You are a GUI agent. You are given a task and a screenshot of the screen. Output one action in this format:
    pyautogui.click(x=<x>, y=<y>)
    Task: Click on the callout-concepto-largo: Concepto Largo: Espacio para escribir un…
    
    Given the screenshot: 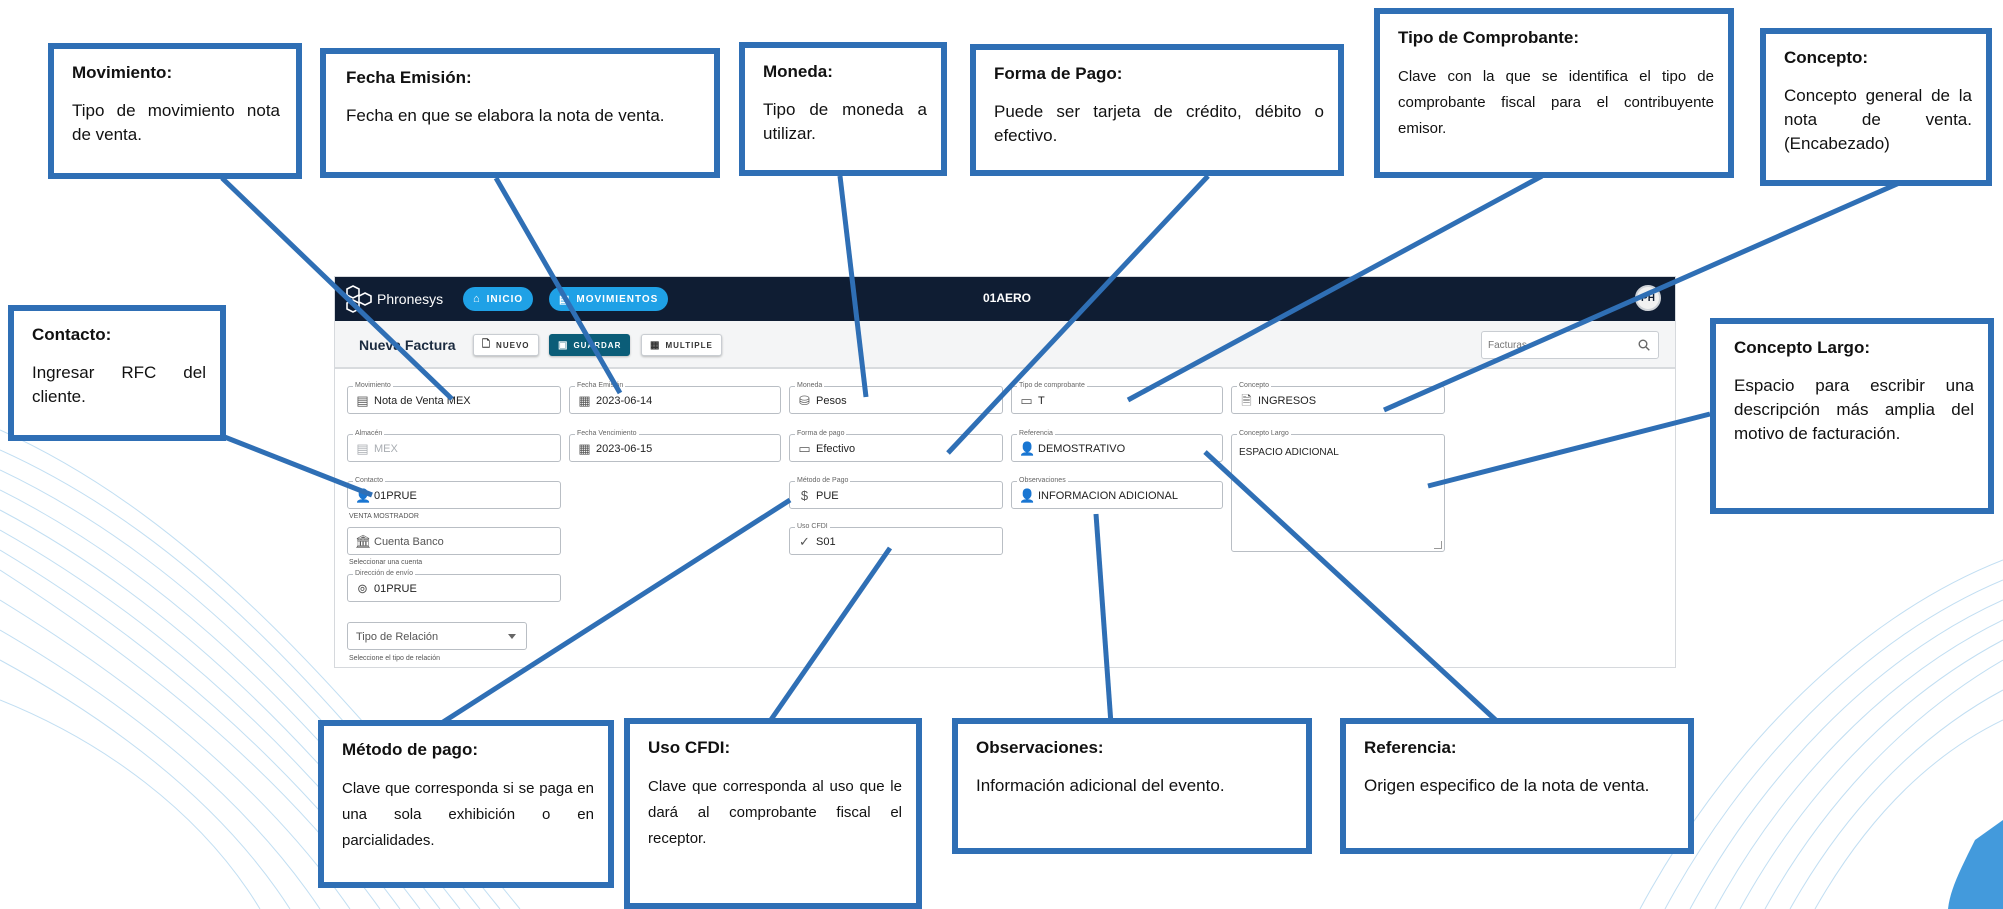 What is the action you would take?
    pyautogui.click(x=1852, y=416)
    